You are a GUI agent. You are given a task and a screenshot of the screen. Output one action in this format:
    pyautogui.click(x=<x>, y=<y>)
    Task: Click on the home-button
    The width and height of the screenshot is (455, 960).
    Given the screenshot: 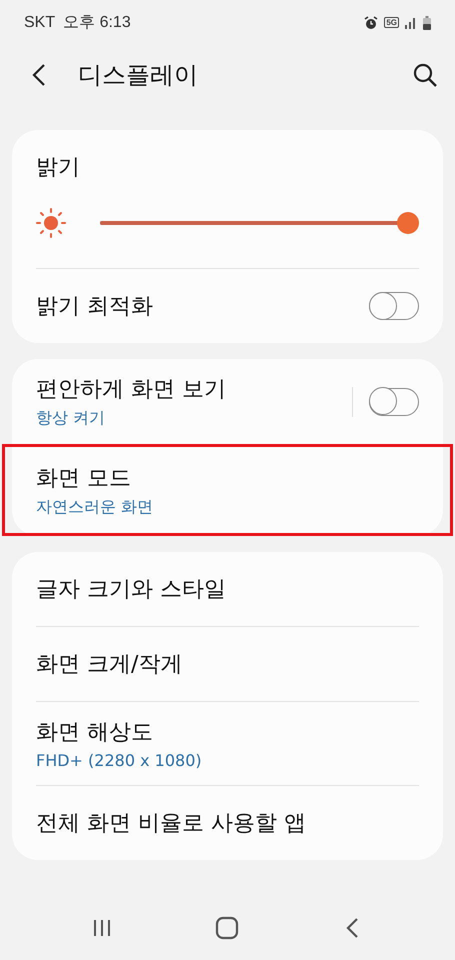 What is the action you would take?
    pyautogui.click(x=227, y=928)
    